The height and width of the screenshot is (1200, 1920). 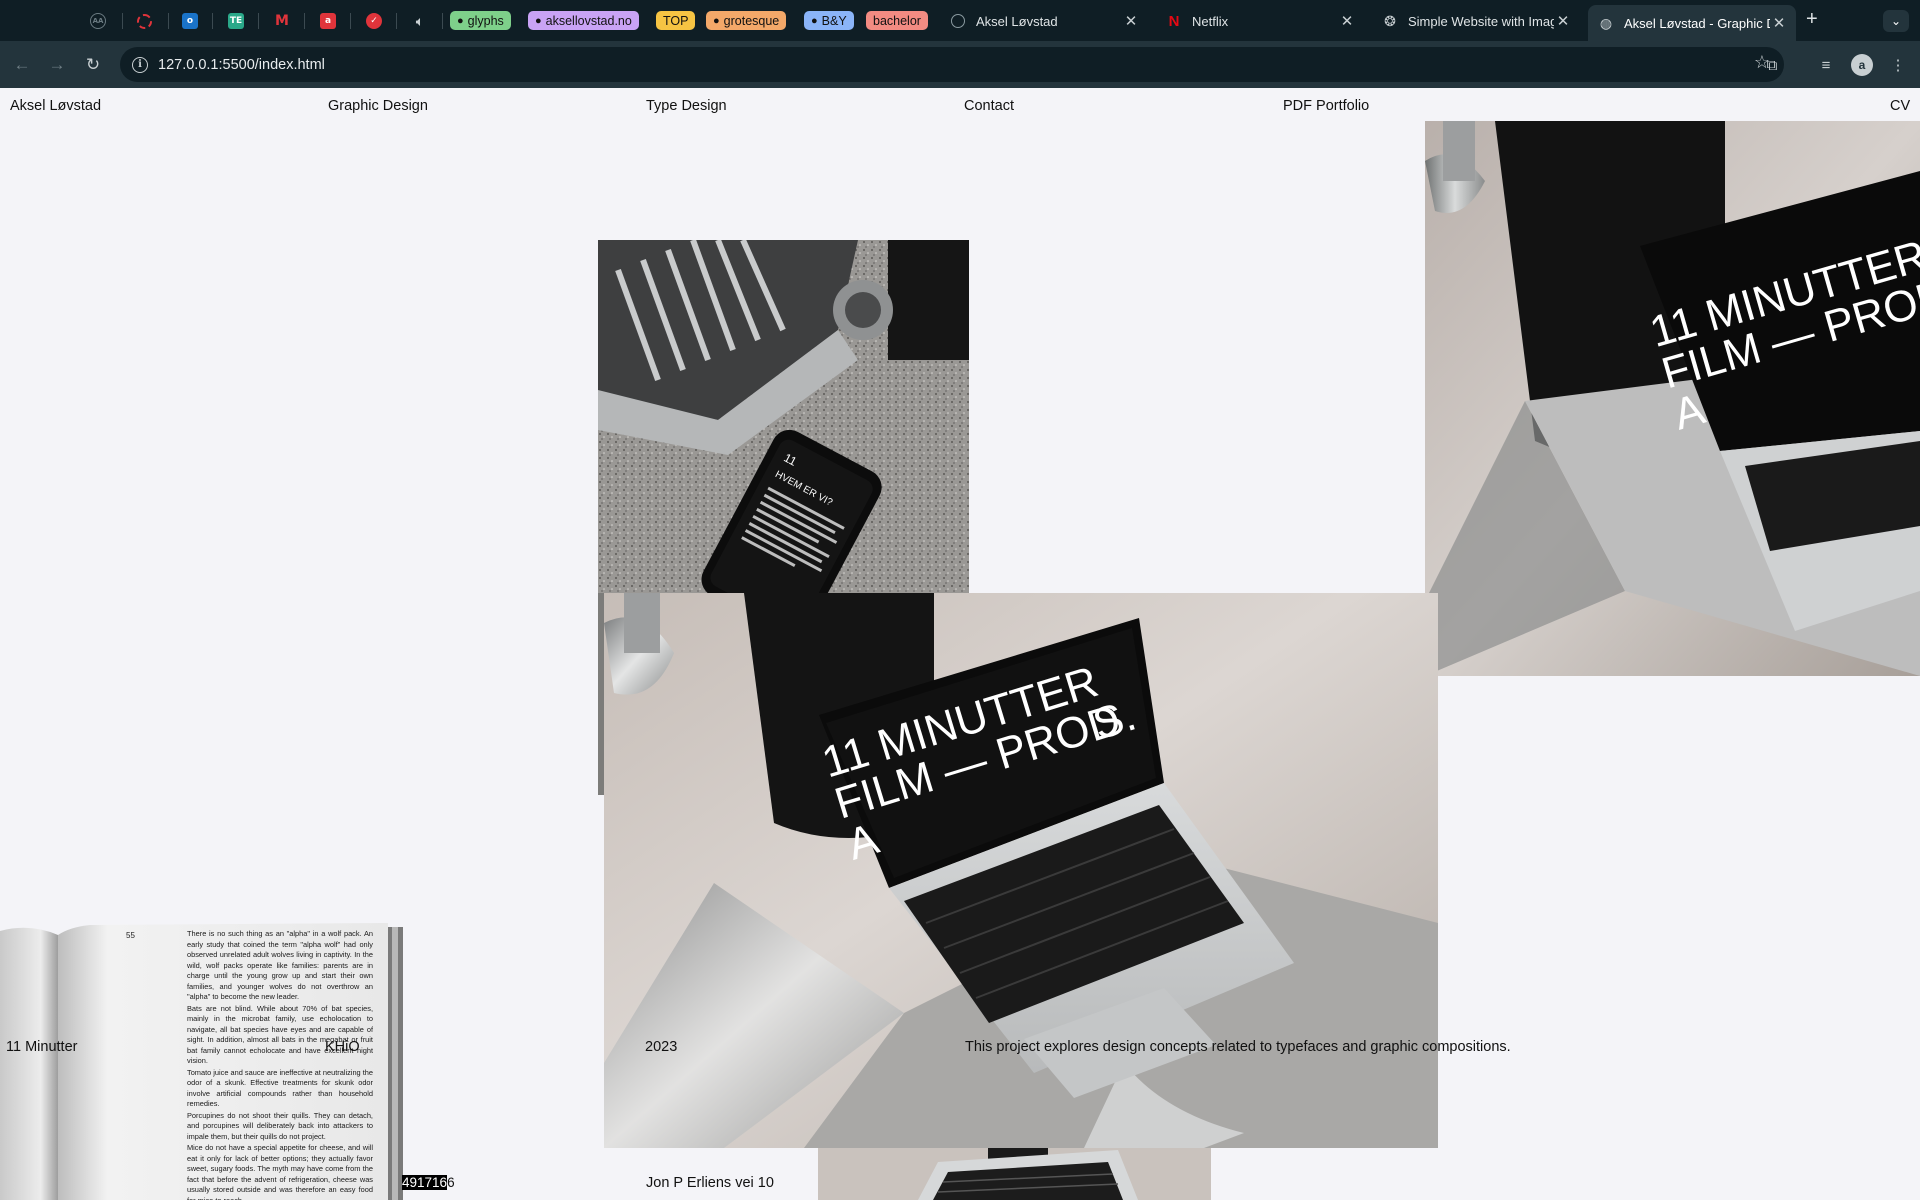 What do you see at coordinates (378, 106) in the screenshot?
I see `nav-graphic-design-link: Graphic Design` at bounding box center [378, 106].